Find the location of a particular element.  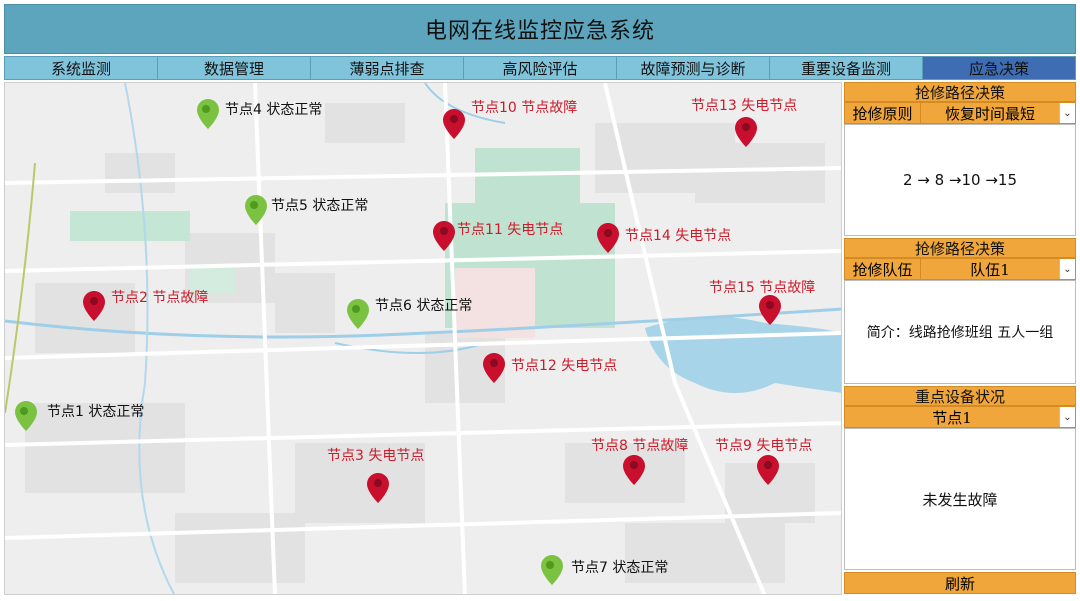

team-label: 抢修队伍 is located at coordinates (883, 269).